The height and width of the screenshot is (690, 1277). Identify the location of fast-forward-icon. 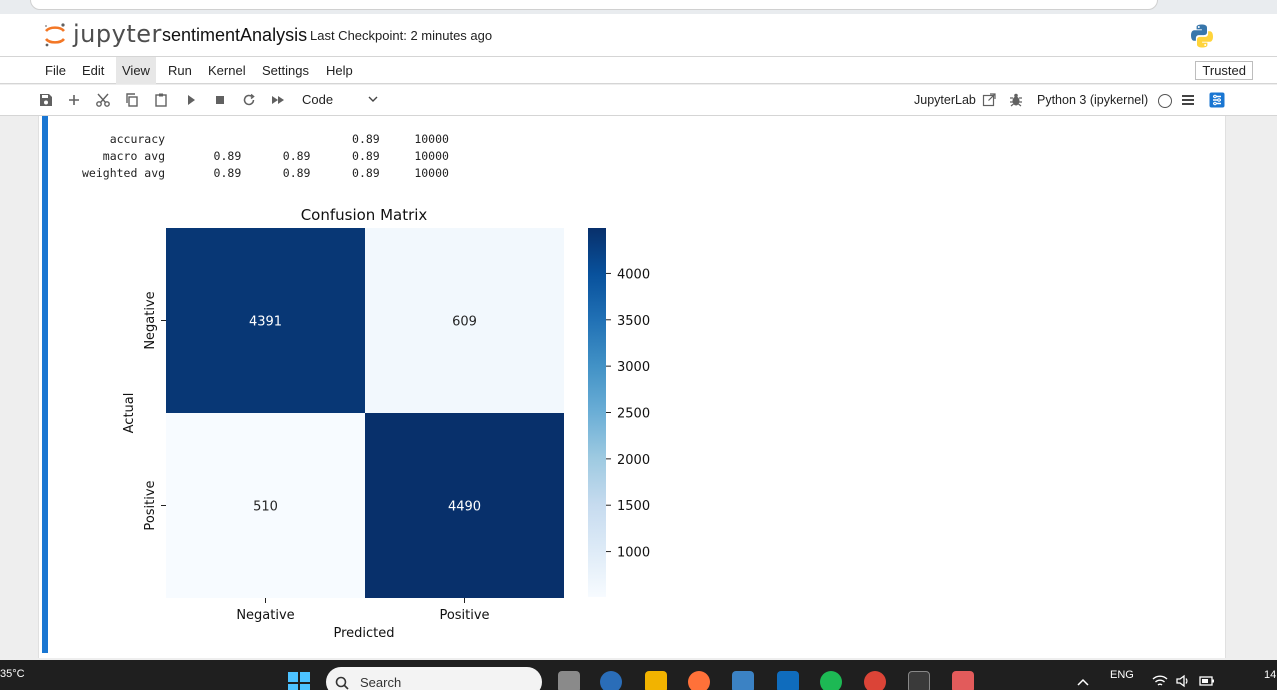
(278, 100).